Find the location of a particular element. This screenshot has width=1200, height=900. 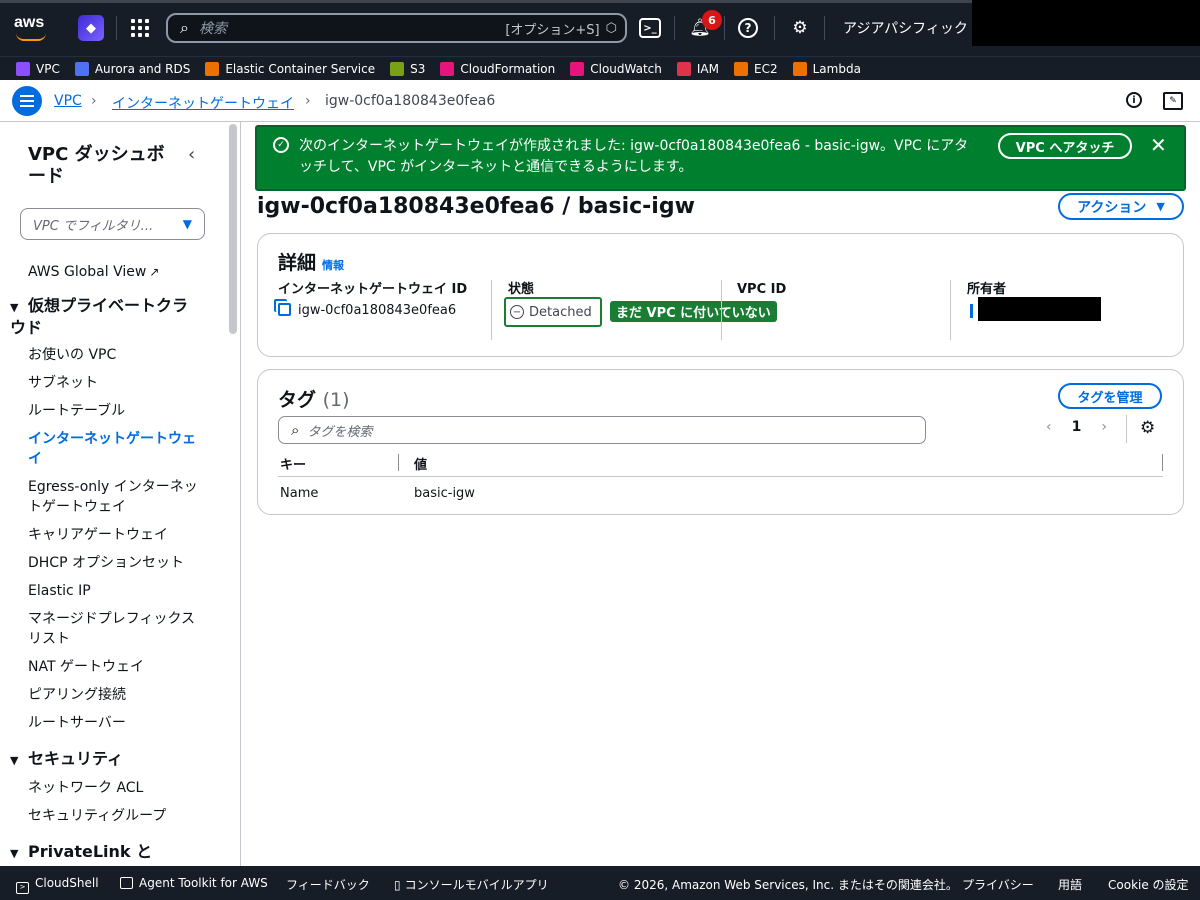

search-placeholder: 検索 is located at coordinates (212, 29).